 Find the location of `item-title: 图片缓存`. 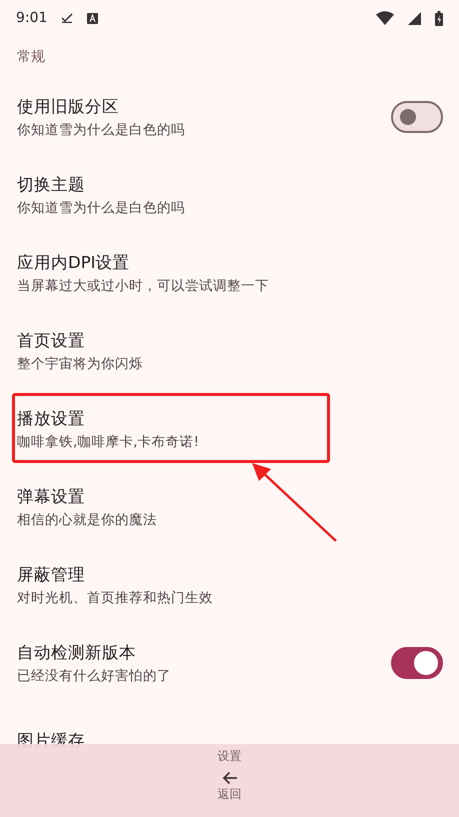

item-title: 图片缓存 is located at coordinates (51, 741).